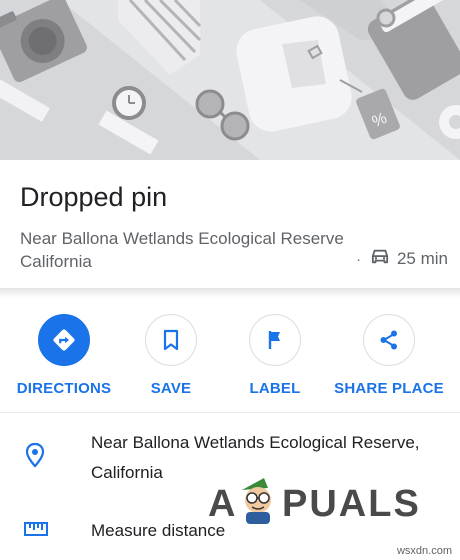 The height and width of the screenshot is (560, 460). I want to click on save-button: SAVE, so click(171, 355).